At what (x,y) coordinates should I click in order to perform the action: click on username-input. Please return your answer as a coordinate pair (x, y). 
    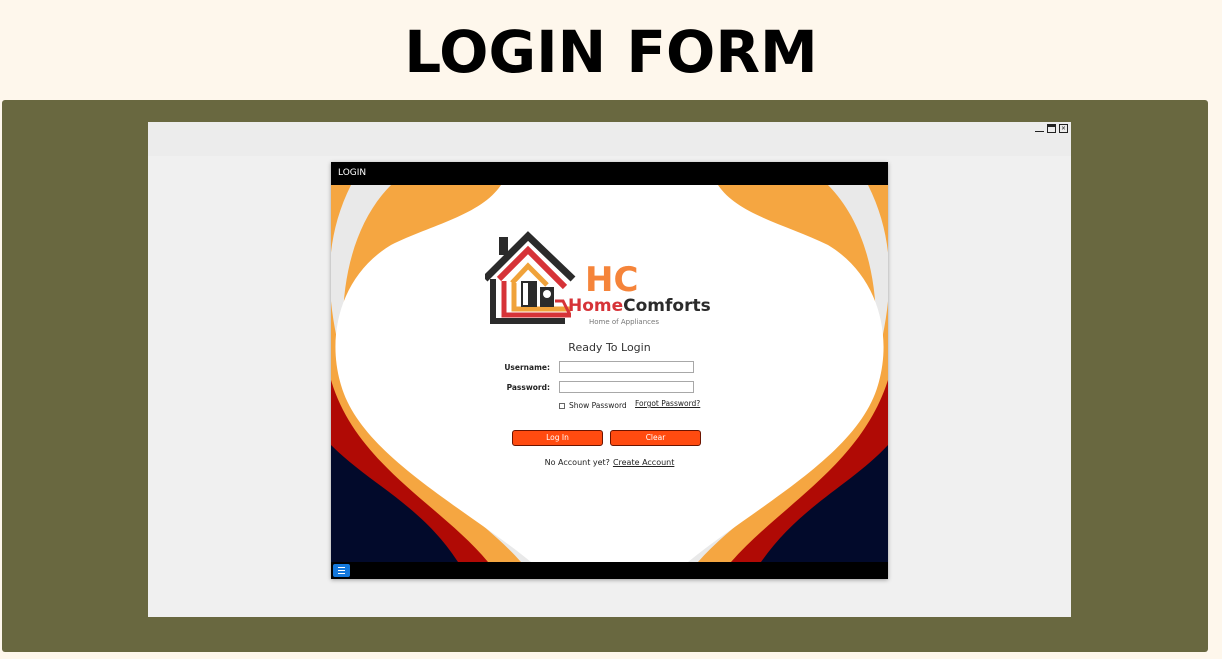
    Looking at the image, I should click on (626, 367).